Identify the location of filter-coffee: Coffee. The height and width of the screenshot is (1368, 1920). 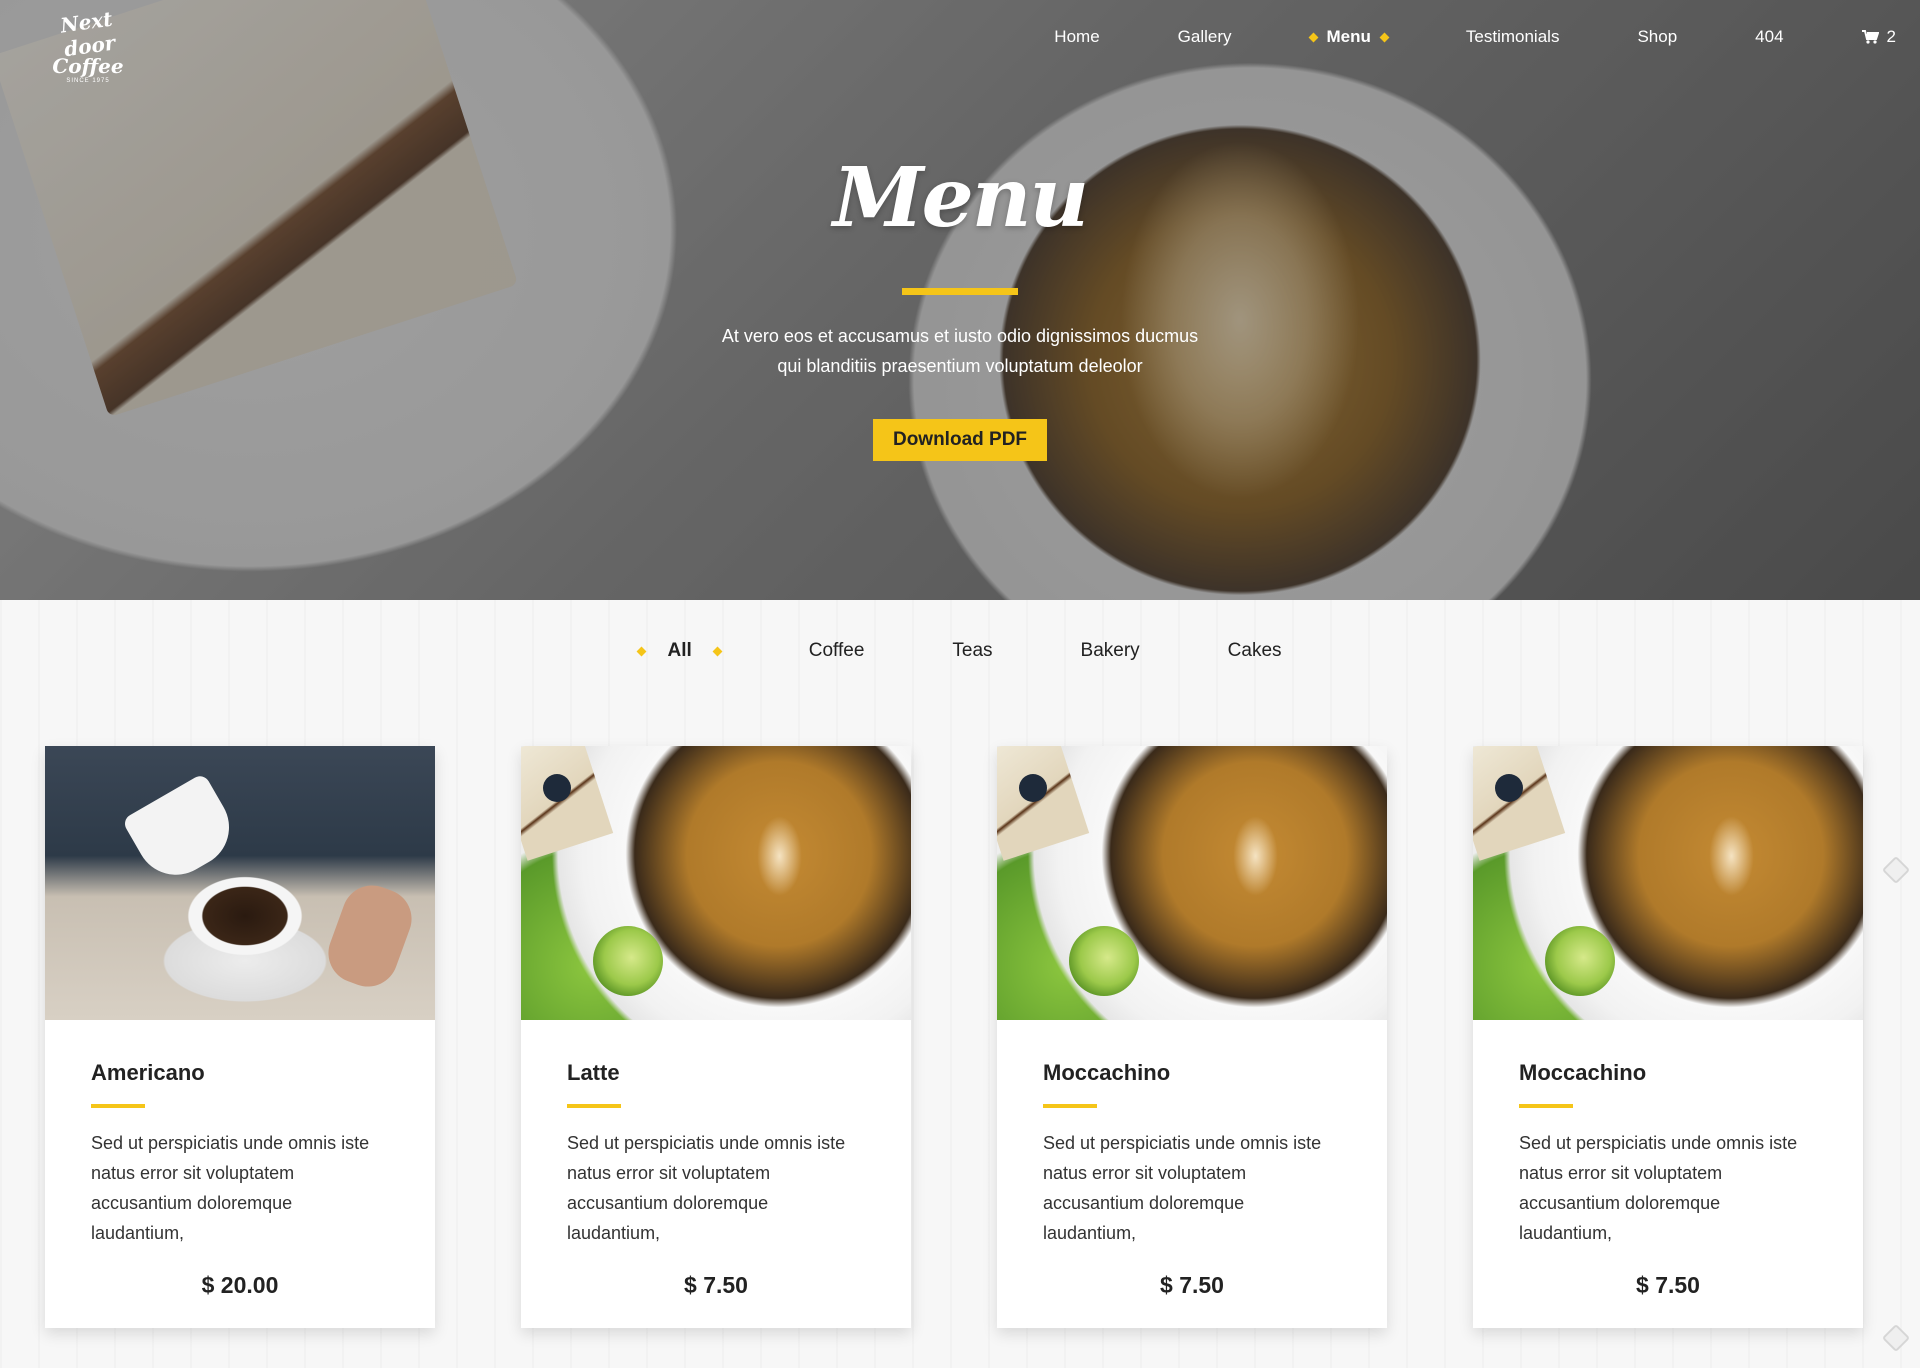
(837, 651).